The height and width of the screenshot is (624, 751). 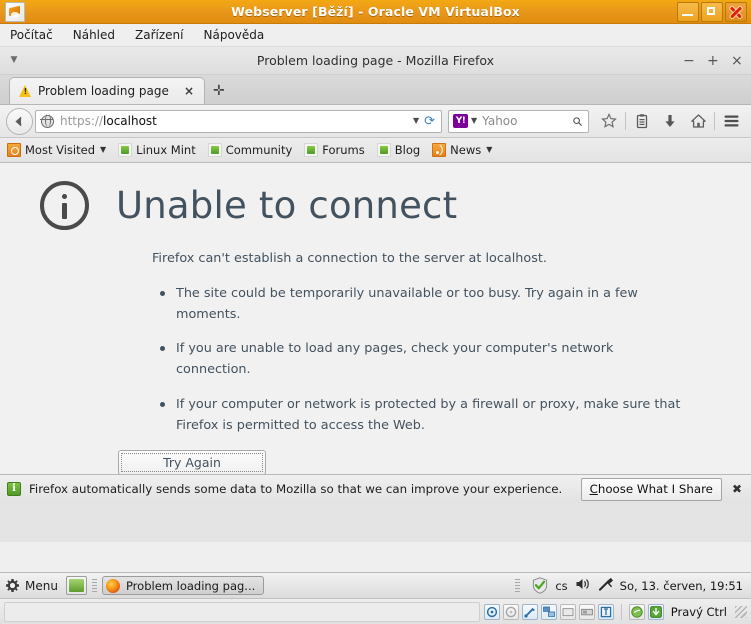 I want to click on optical-disk-icon, so click(x=510, y=611).